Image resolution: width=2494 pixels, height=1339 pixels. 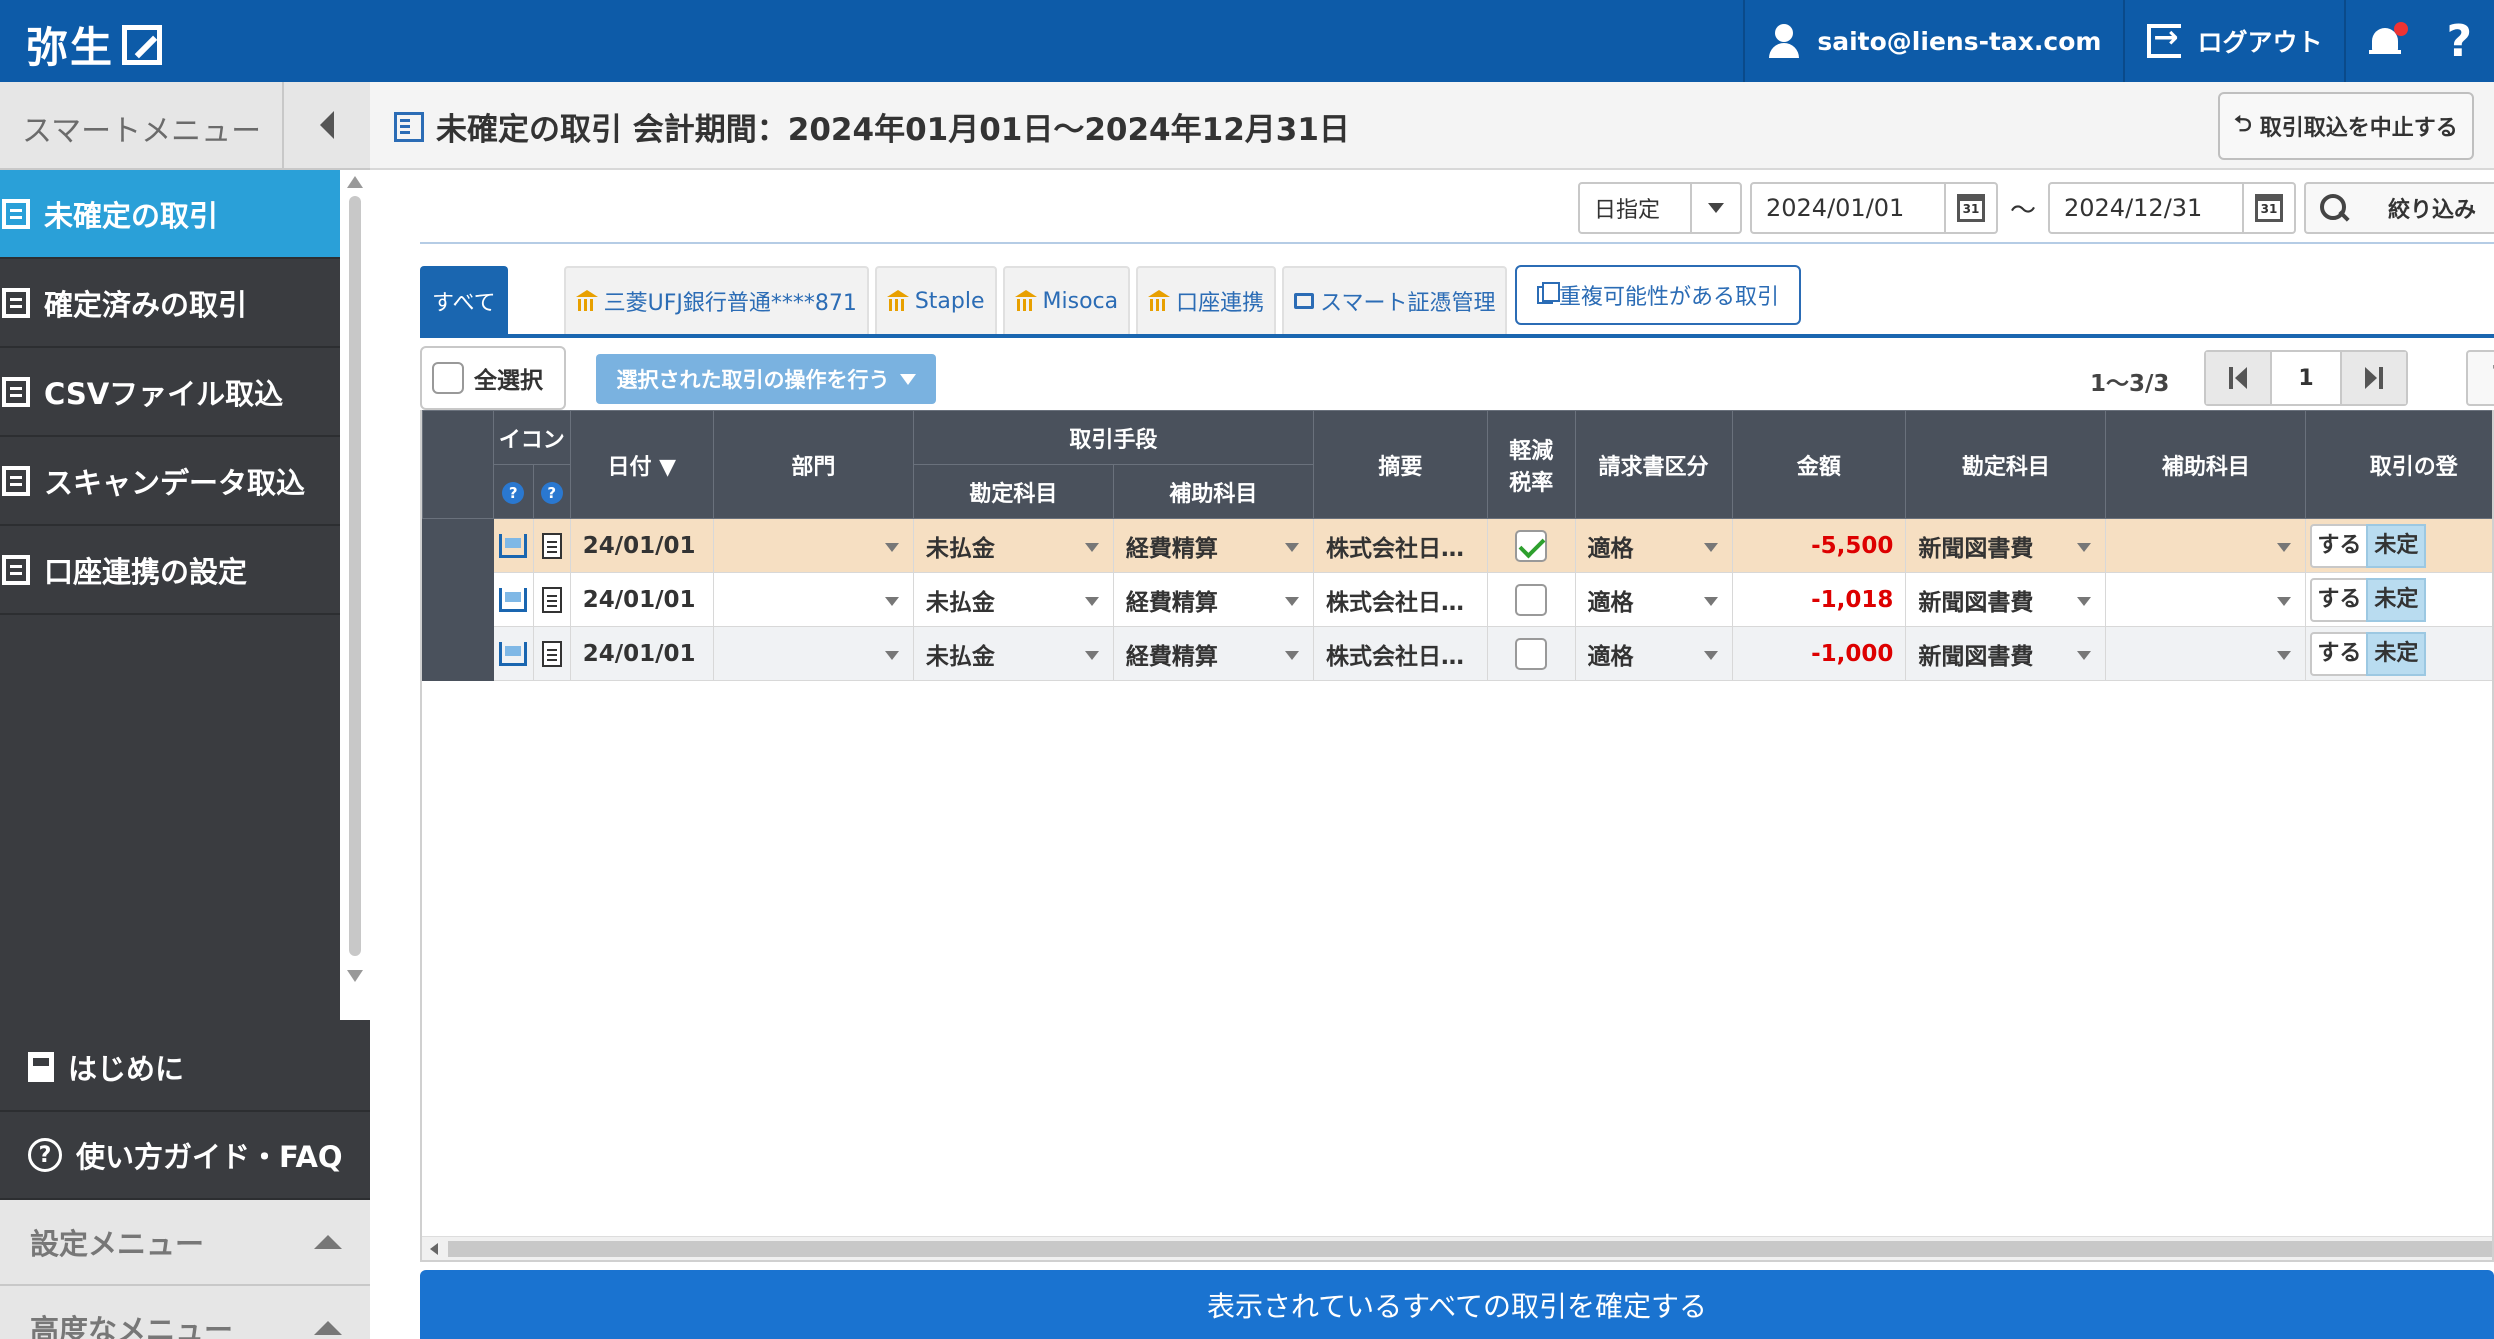 I want to click on sidebar-item-confirmed: 確定済みの取引, so click(x=170, y=303).